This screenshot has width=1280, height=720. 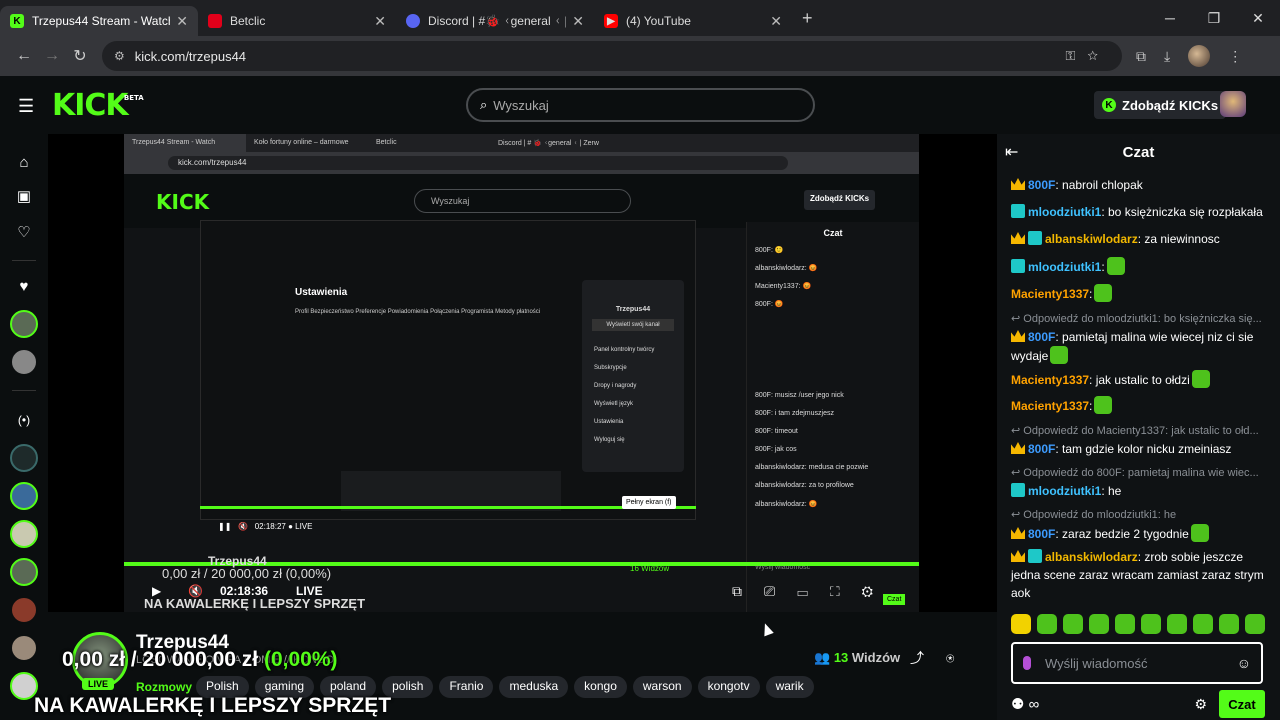 What do you see at coordinates (1167, 56) in the screenshot?
I see `download-icon: ⤓` at bounding box center [1167, 56].